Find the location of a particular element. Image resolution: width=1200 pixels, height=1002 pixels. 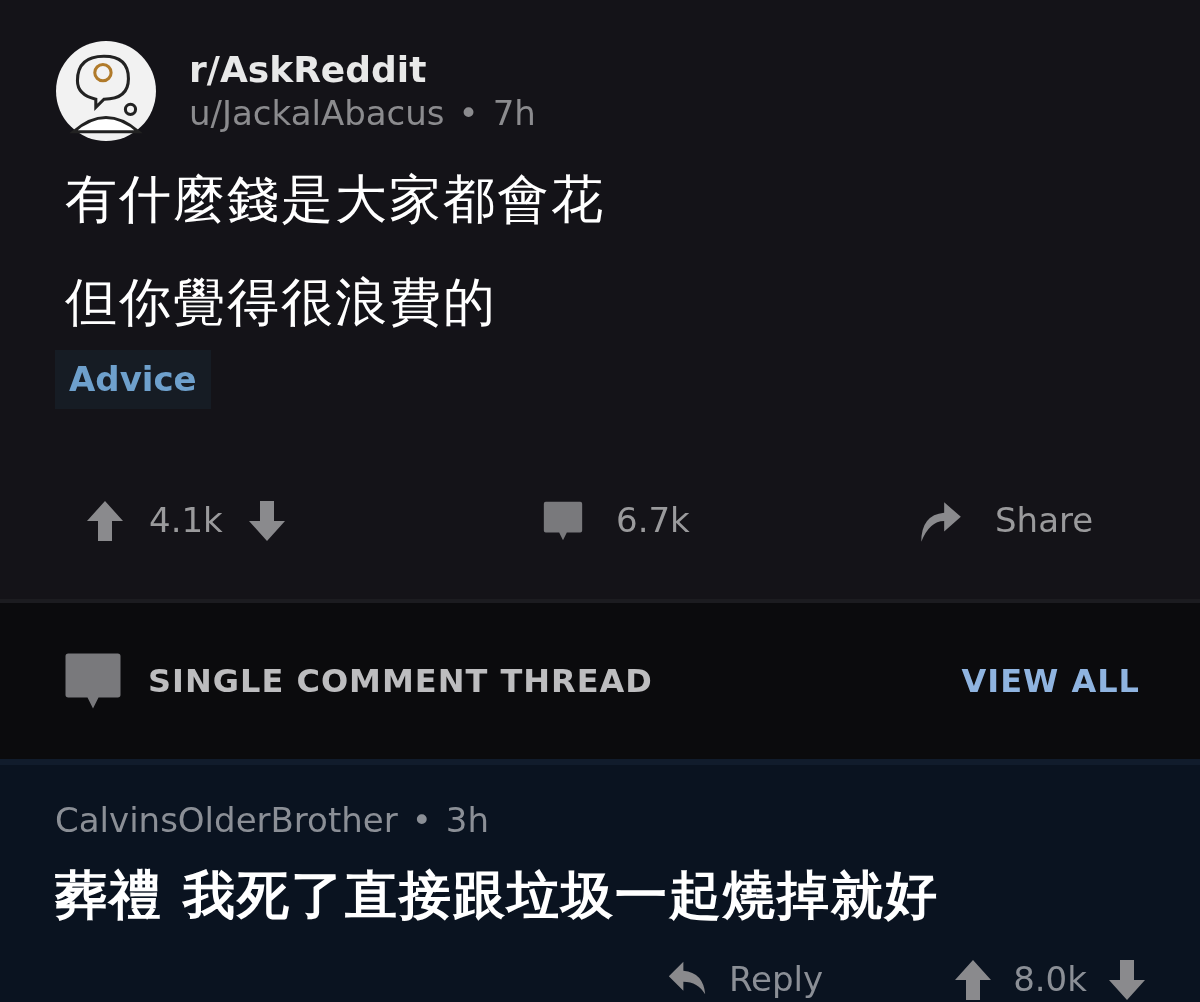

post-age: 7h is located at coordinates (514, 113).